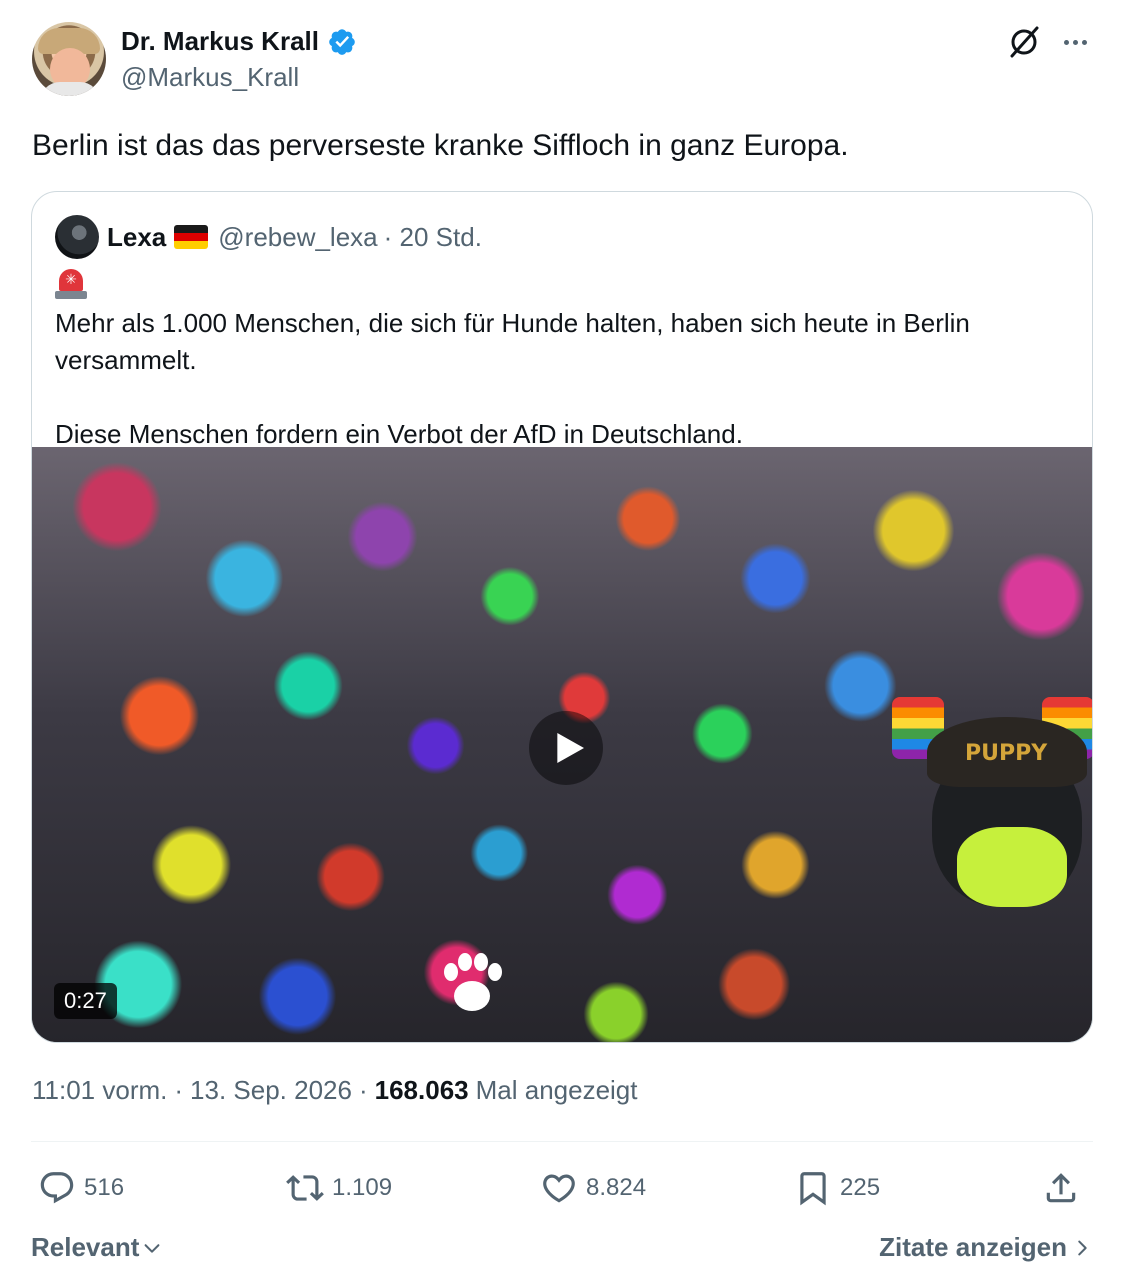  I want to click on quoted-author-handle: @rebew_lexa, so click(297, 237).